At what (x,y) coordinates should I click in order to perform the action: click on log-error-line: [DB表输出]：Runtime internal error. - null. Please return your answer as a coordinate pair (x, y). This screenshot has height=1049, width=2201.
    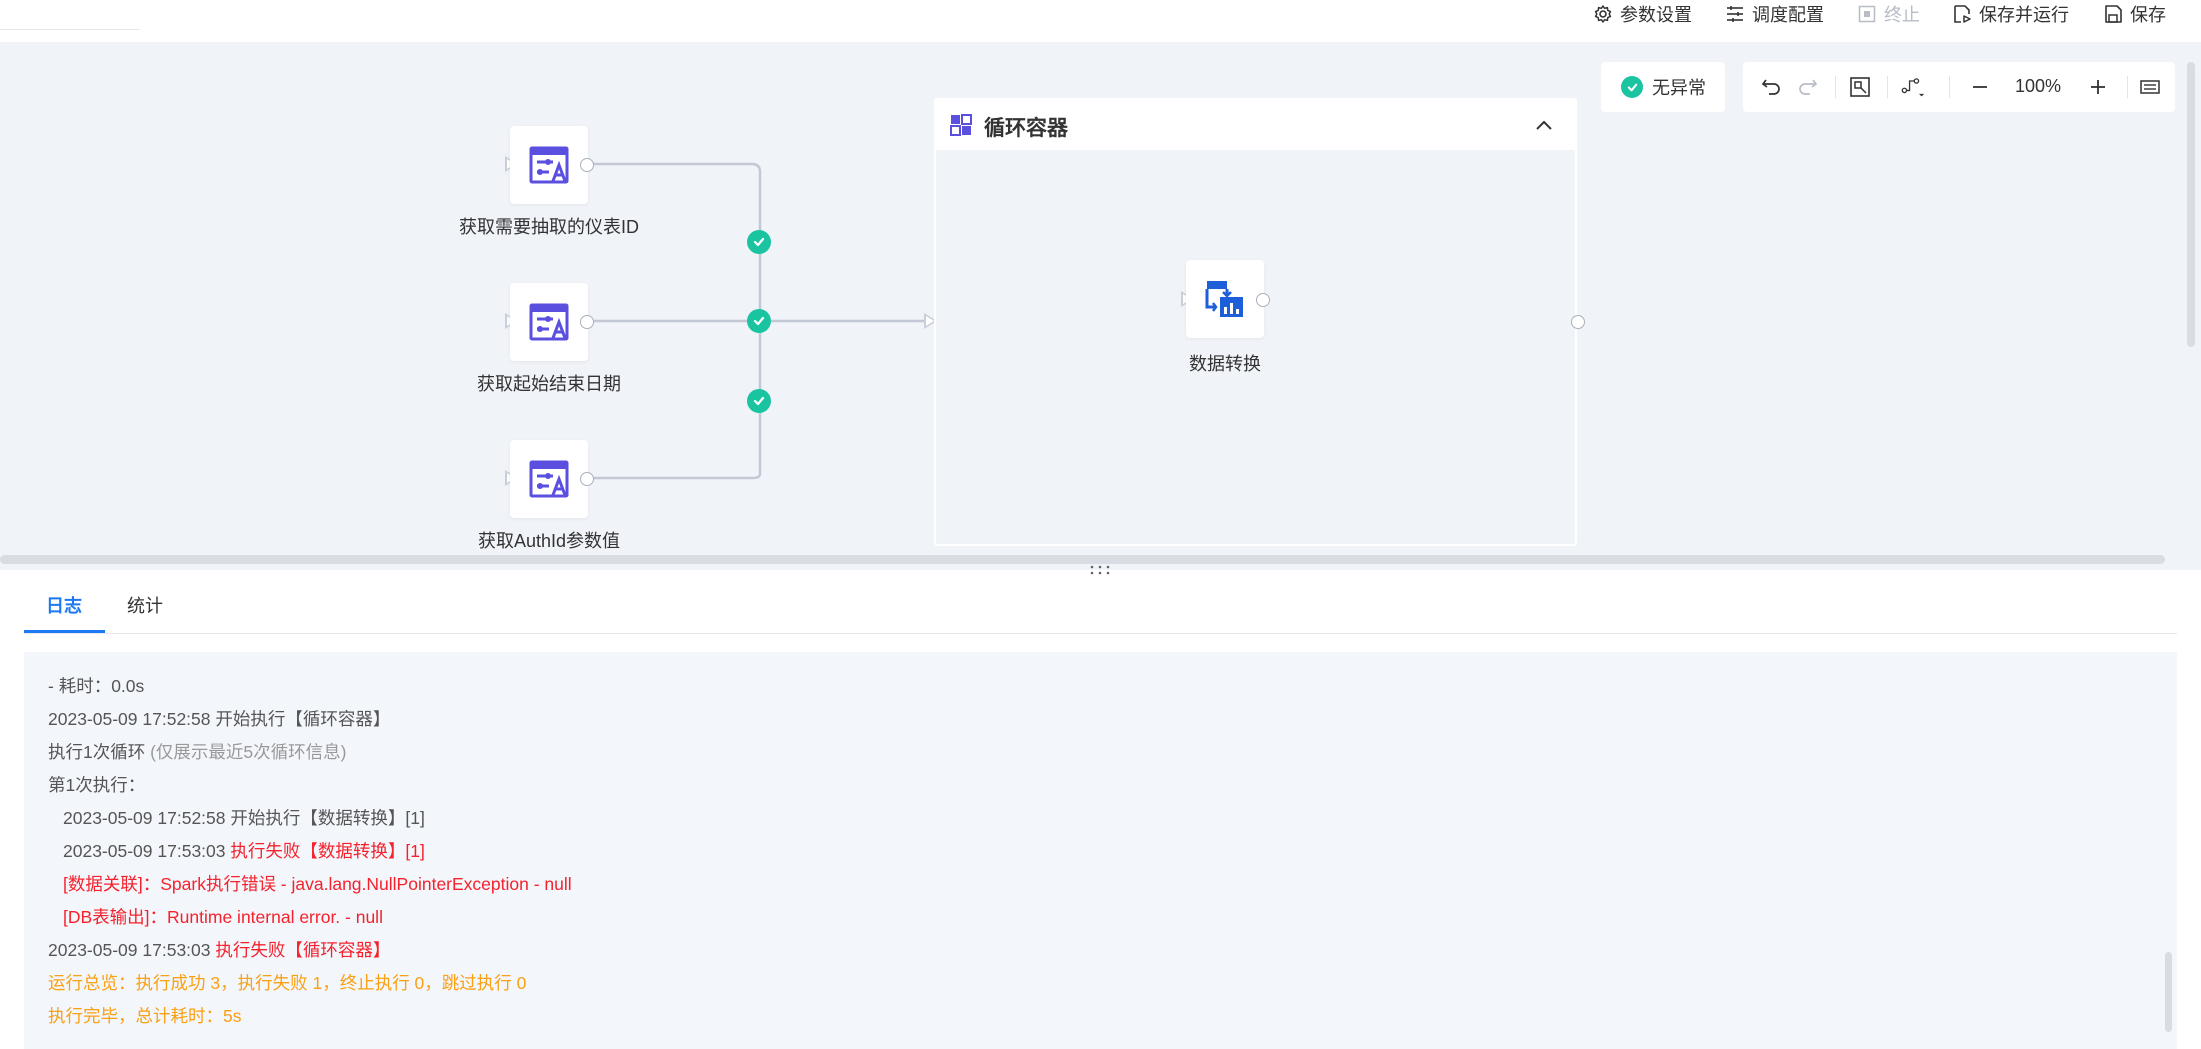
    Looking at the image, I should click on (223, 917).